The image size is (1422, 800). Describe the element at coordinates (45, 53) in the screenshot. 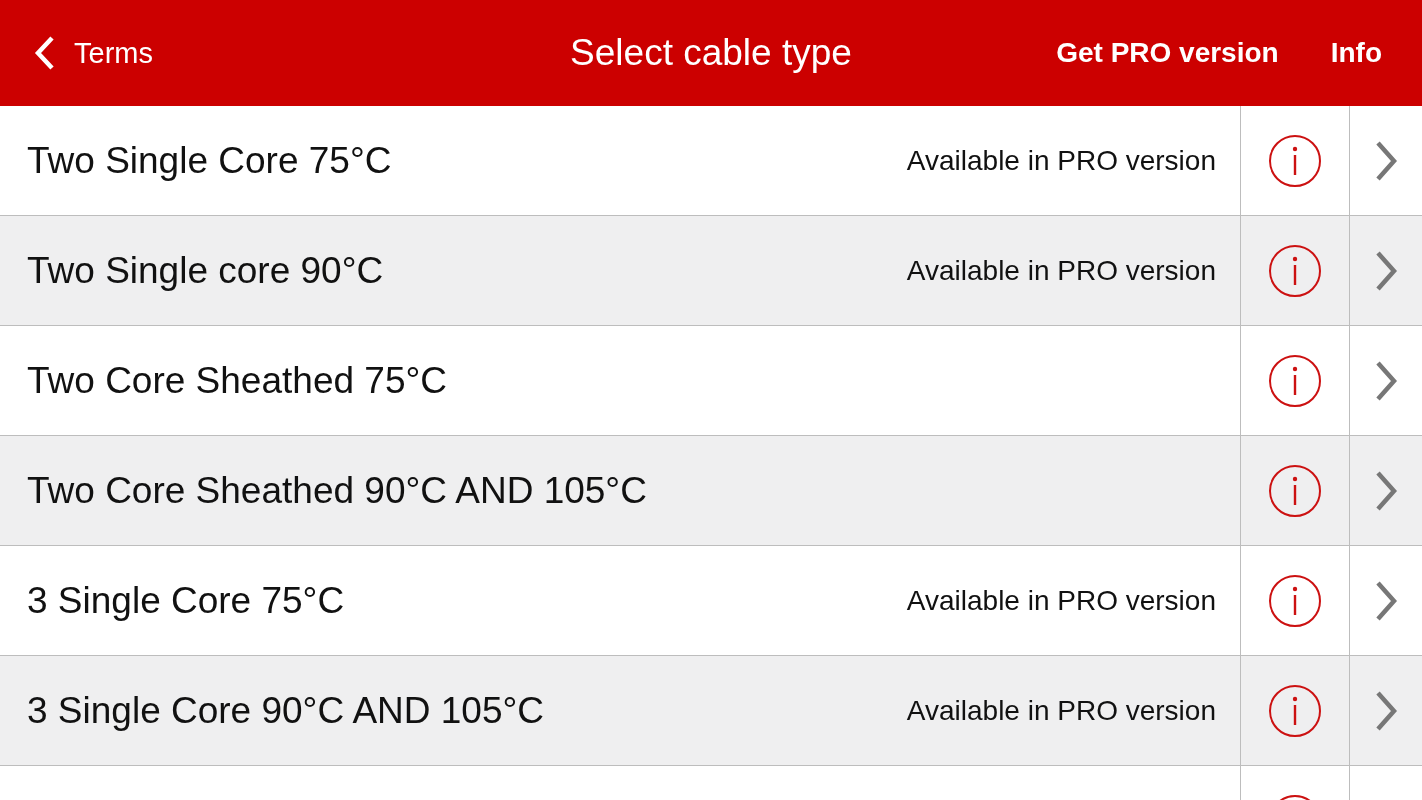

I see `chevron-left-icon` at that location.